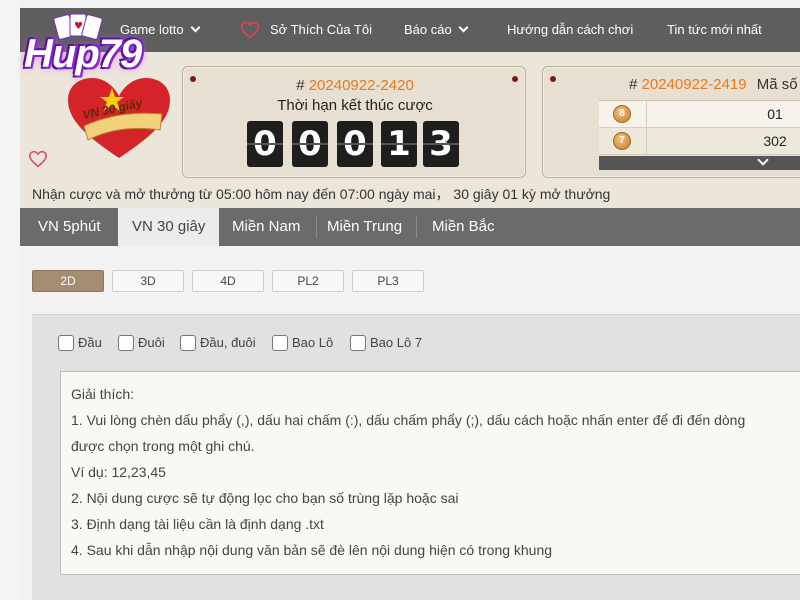 The height and width of the screenshot is (600, 800). I want to click on nav-report: Báo cáo, so click(436, 30).